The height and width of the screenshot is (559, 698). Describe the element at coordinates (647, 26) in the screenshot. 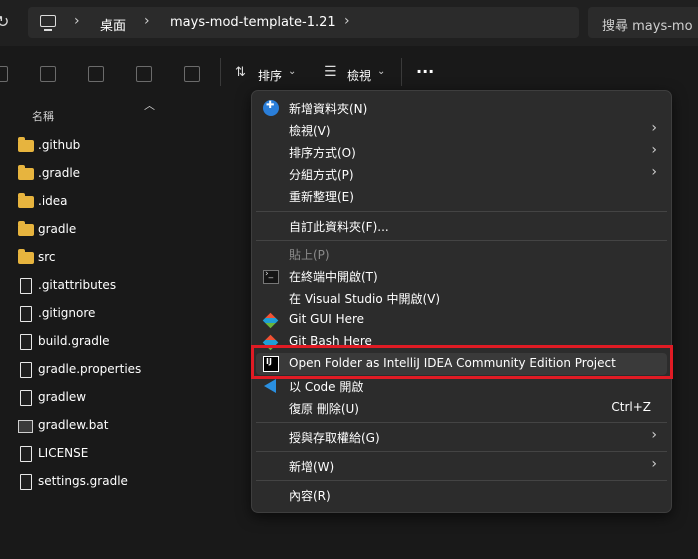

I see `search-placeholder: 搜尋 mays-mo` at that location.